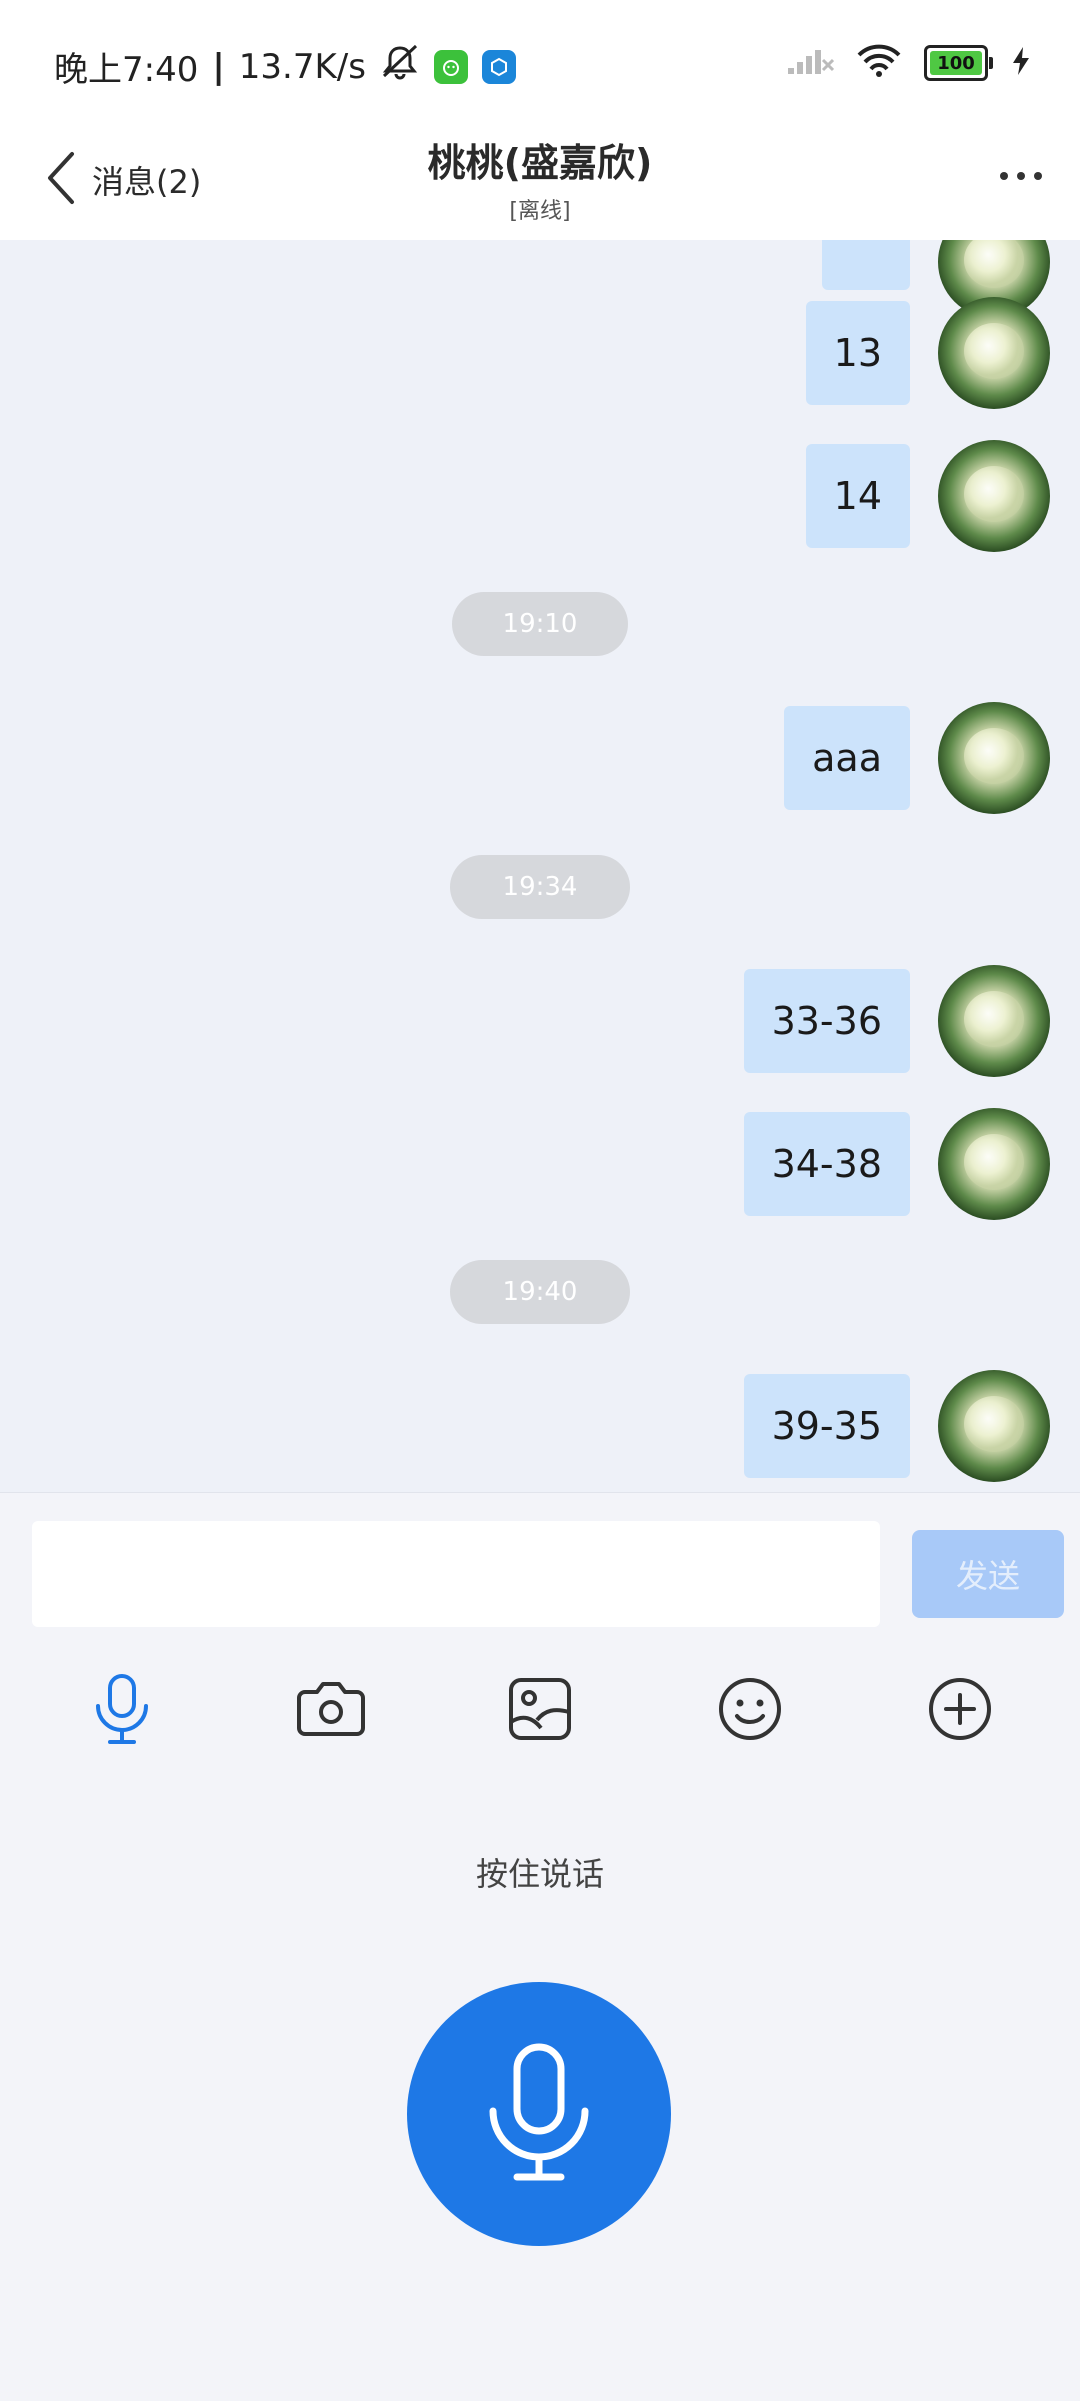 Image resolution: width=1080 pixels, height=2401 pixels. I want to click on plus-circle-icon, so click(960, 1711).